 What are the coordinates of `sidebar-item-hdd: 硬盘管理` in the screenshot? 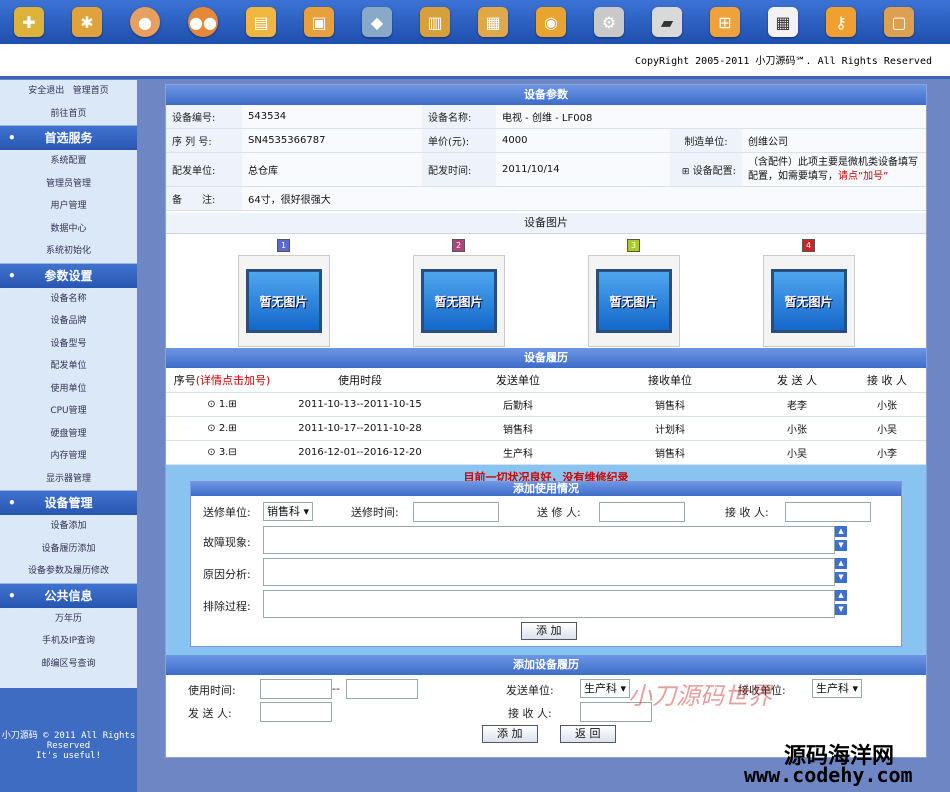 It's located at (68, 434).